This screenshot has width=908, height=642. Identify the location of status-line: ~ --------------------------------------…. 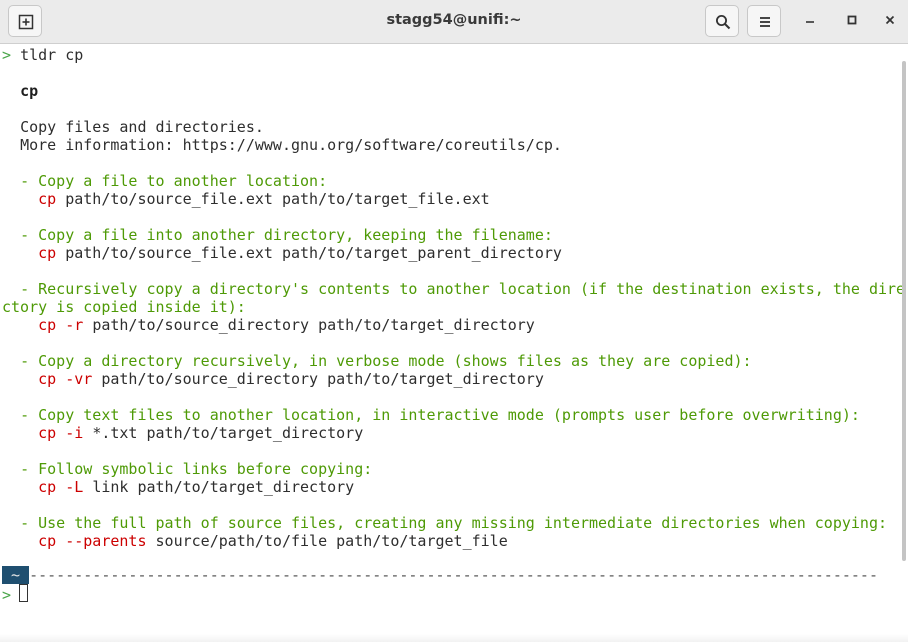
(440, 575).